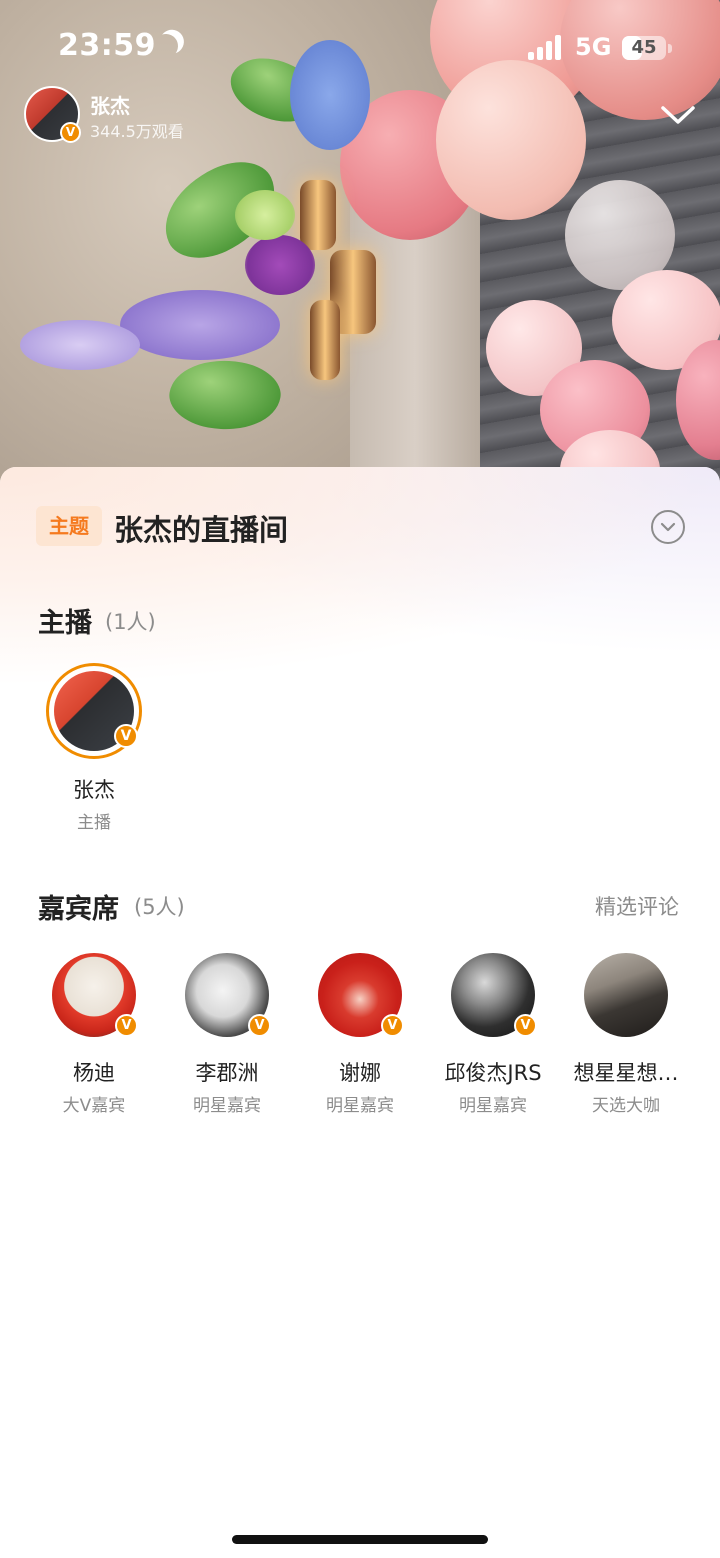 This screenshot has width=720, height=1558. I want to click on topic-tag: 主题, so click(69, 526).